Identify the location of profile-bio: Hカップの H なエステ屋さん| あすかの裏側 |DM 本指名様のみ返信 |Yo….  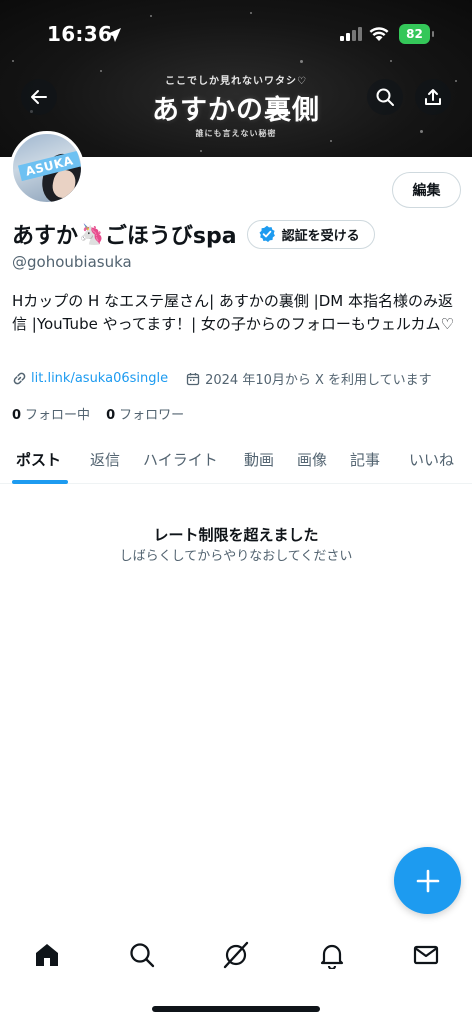
(233, 312).